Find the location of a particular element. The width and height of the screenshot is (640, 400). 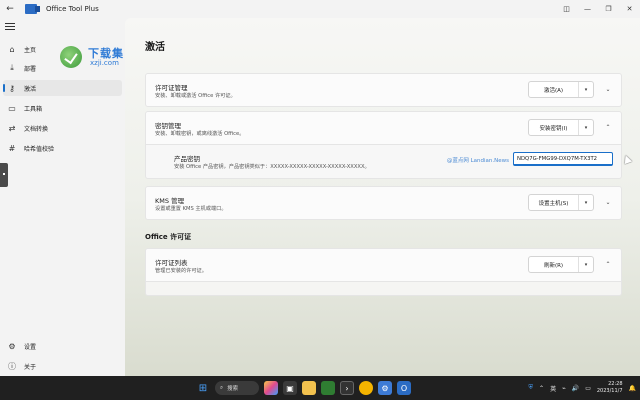

set-host-split-button: 设置主机(S) ▾ is located at coordinates (561, 202).